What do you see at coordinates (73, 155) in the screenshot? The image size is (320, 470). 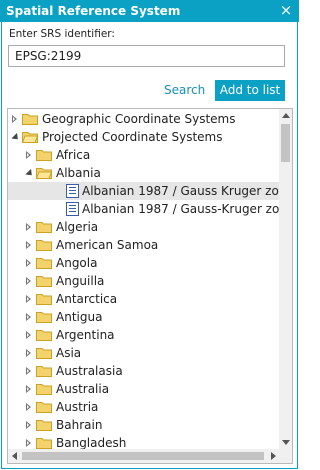 I see `tree-item-label: Africa` at bounding box center [73, 155].